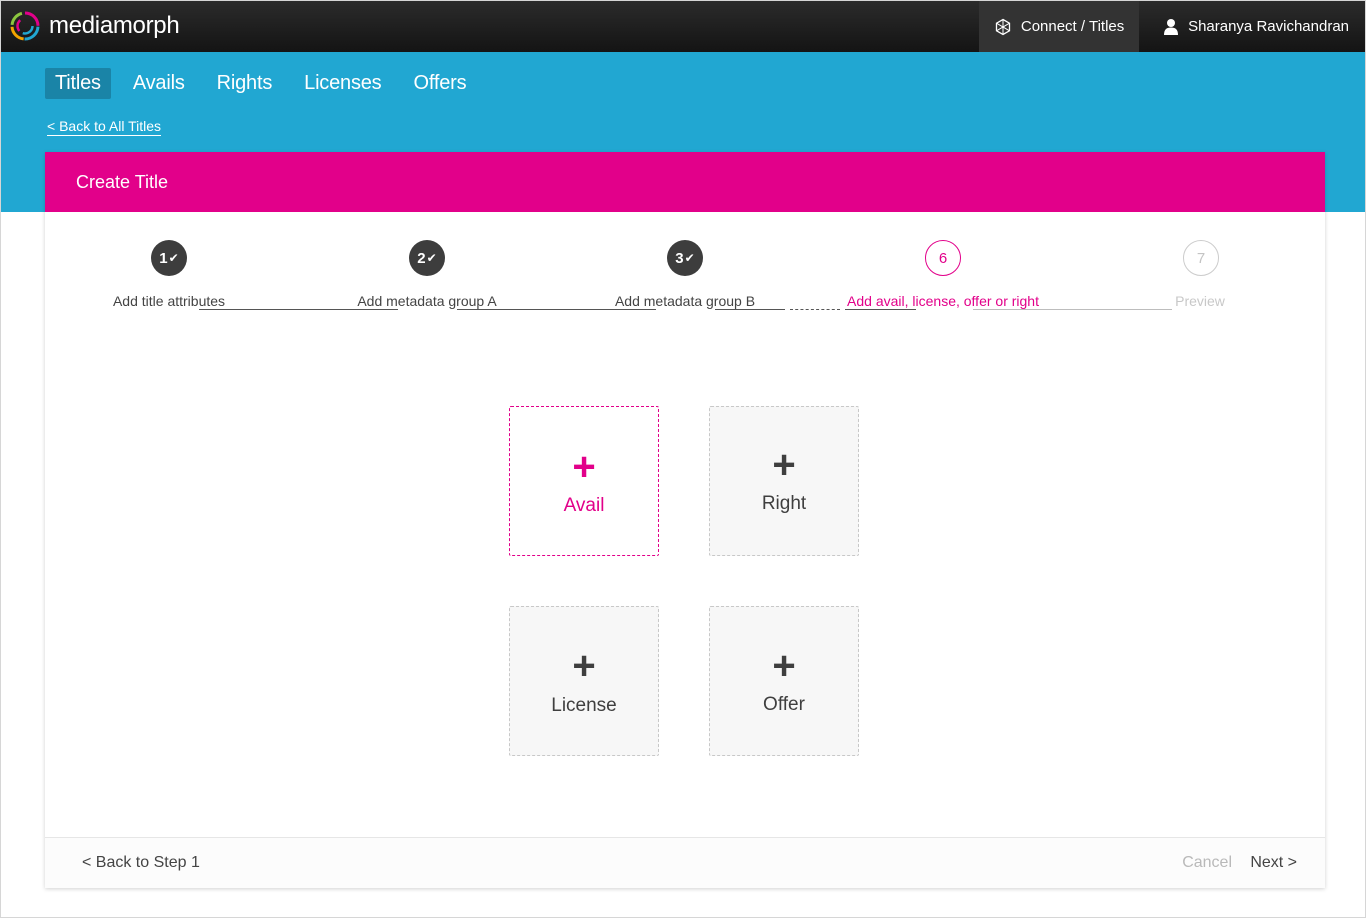 The width and height of the screenshot is (1366, 918). What do you see at coordinates (159, 83) in the screenshot?
I see `nav-tab-avails: Avails` at bounding box center [159, 83].